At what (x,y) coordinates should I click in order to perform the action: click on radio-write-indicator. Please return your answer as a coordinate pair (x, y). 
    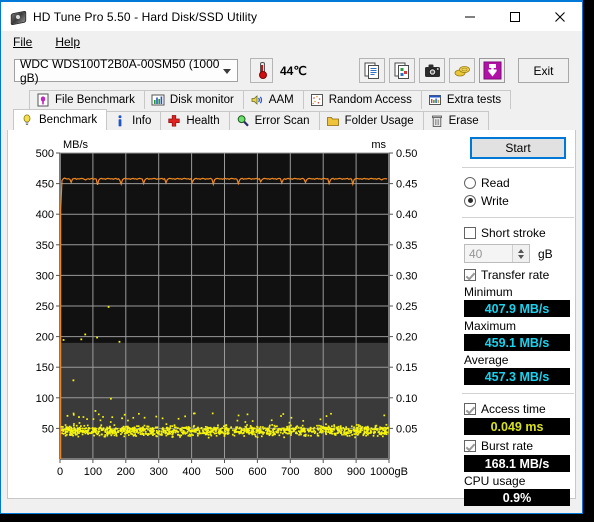
    Looking at the image, I should click on (470, 200).